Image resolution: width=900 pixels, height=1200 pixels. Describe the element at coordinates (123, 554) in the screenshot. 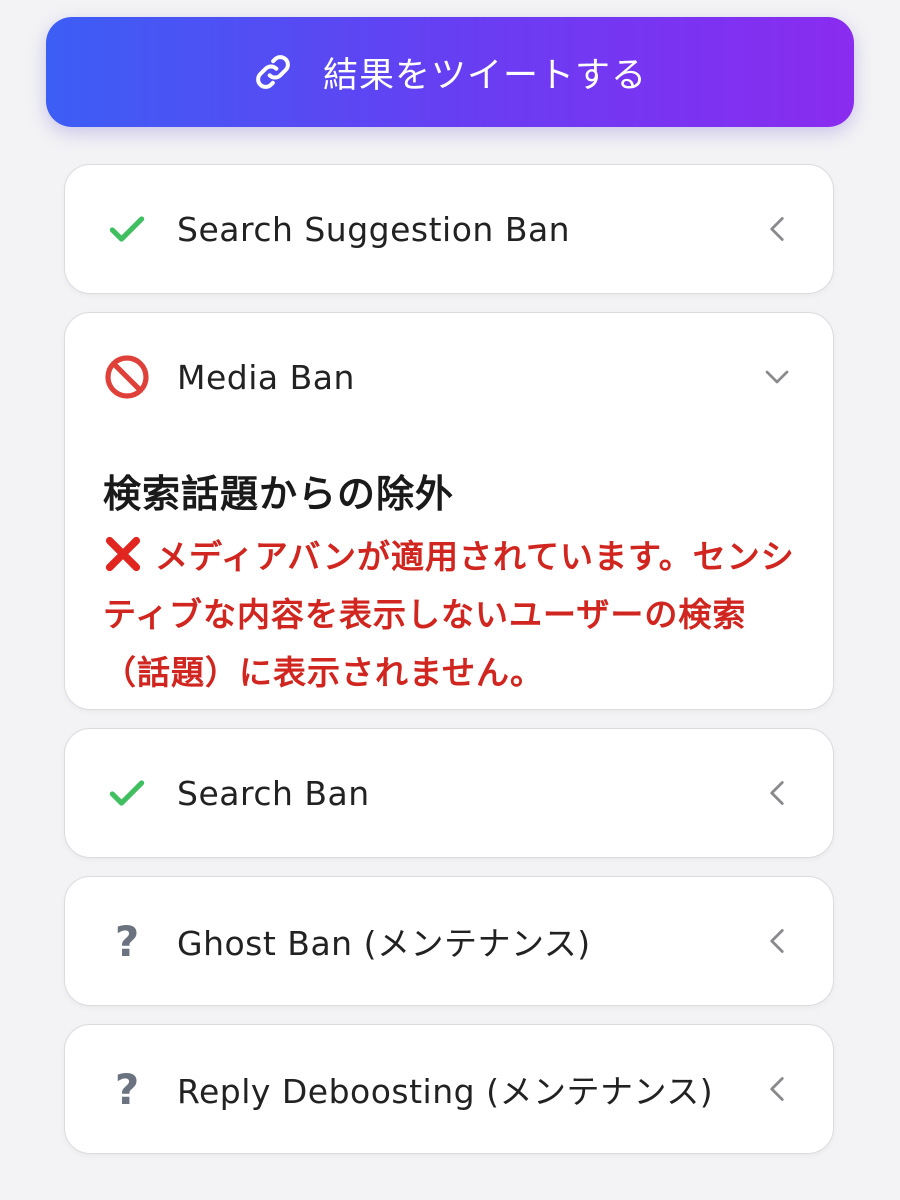

I see `cross-mark-icon` at that location.